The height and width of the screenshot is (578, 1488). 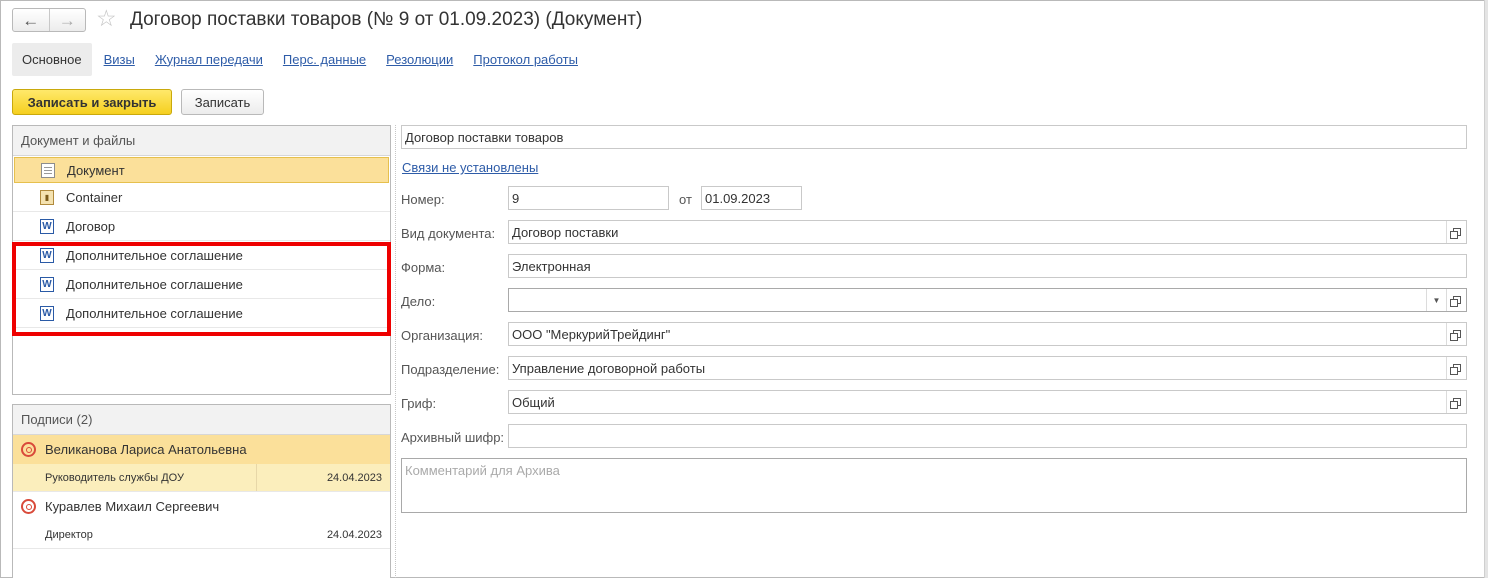 I want to click on file-row-document: Документ, so click(x=201, y=170).